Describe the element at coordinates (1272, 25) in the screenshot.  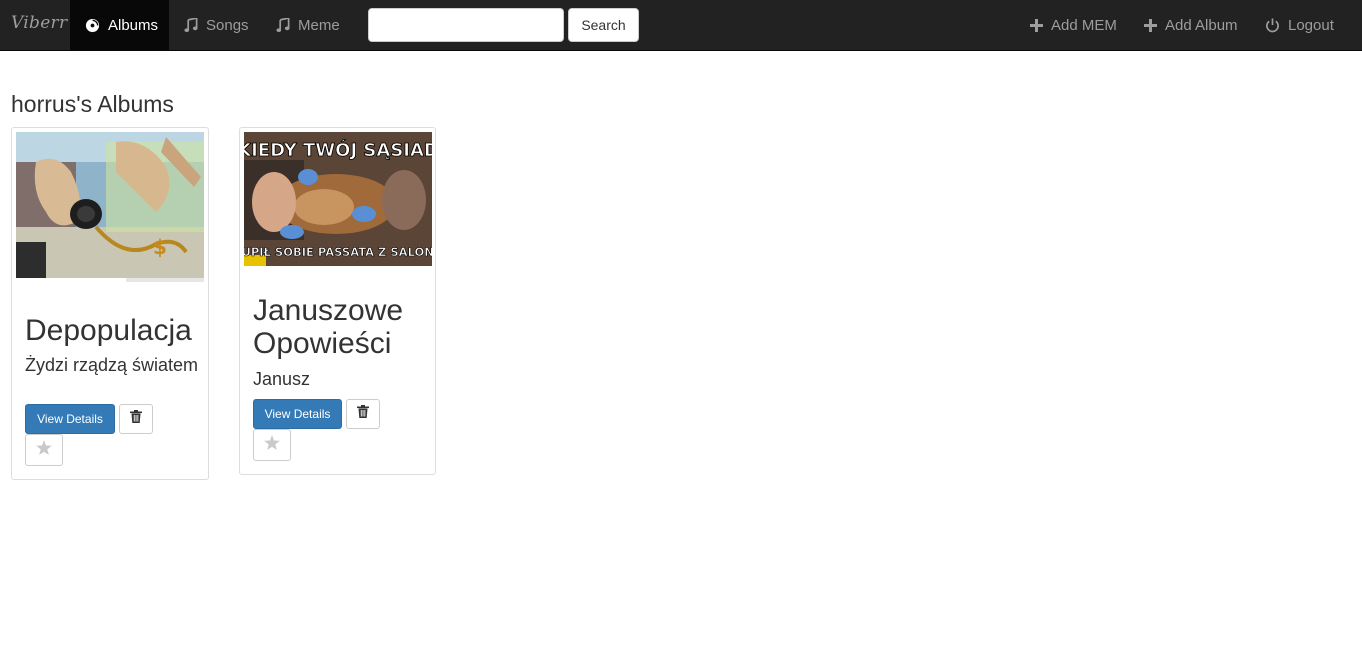
I see `power-icon` at that location.